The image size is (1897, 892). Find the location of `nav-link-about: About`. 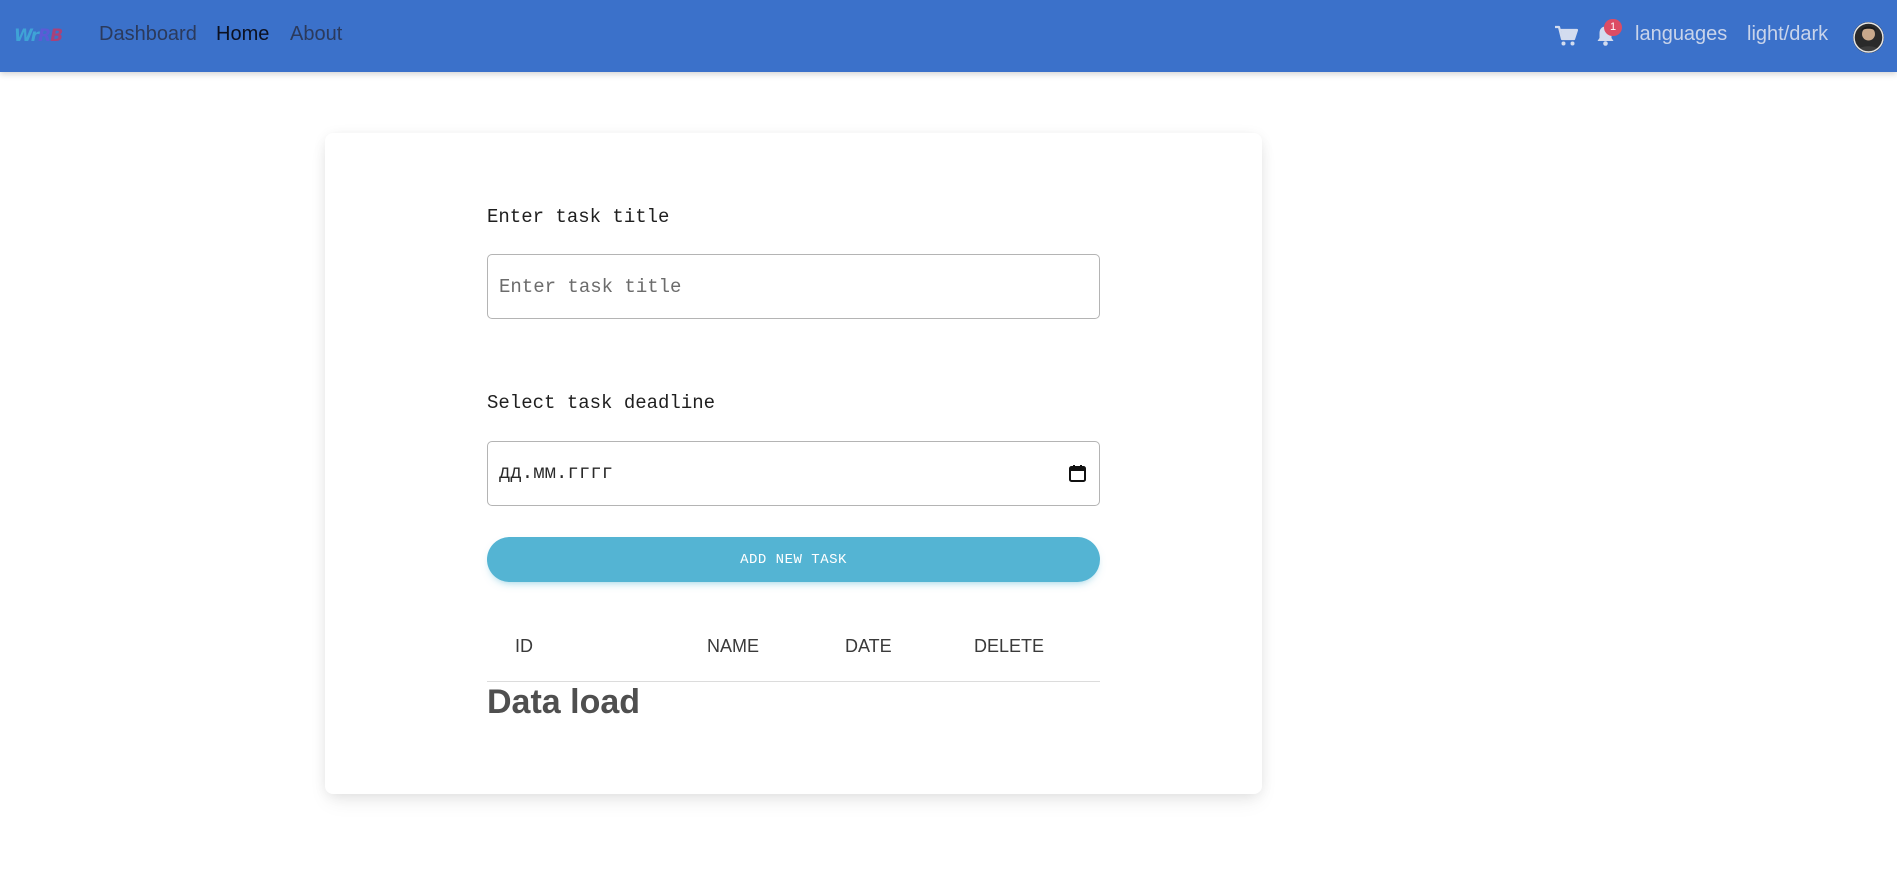

nav-link-about: About is located at coordinates (316, 34).